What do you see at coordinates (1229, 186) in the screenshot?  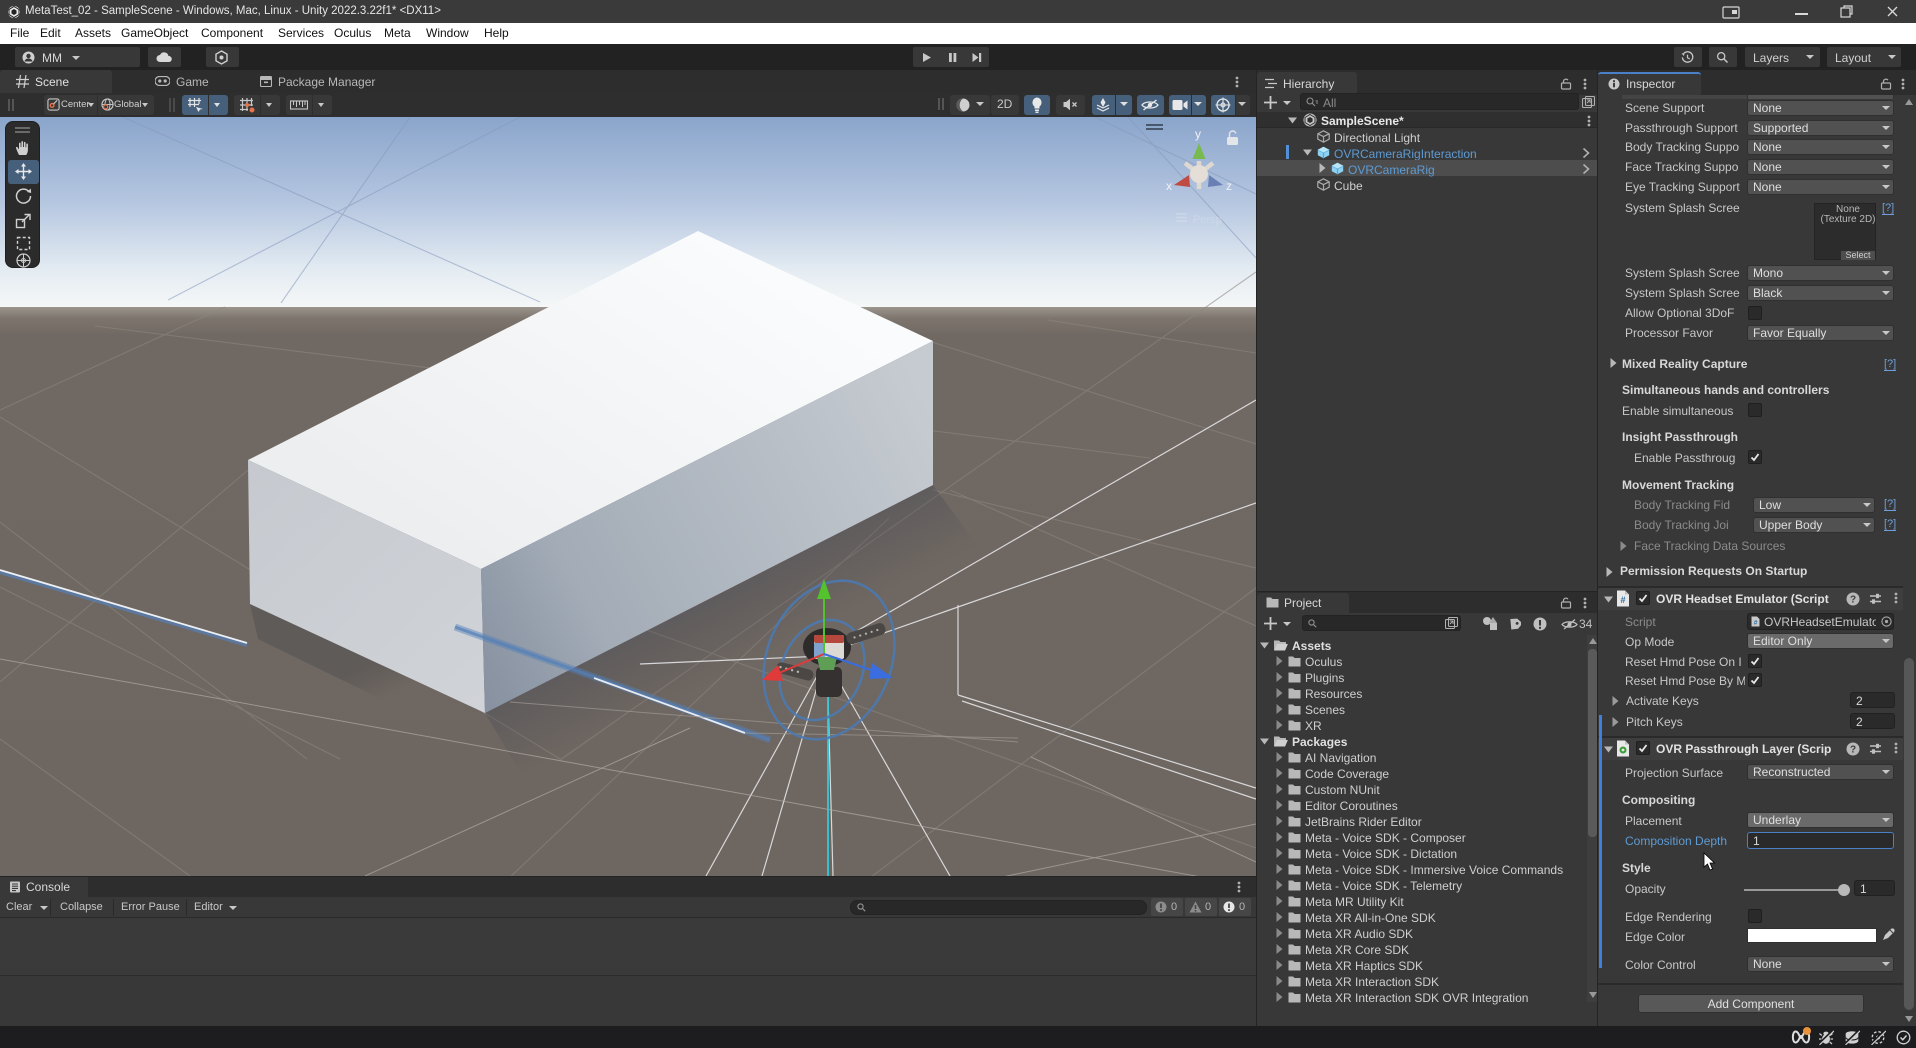 I see `svg-text: z` at bounding box center [1229, 186].